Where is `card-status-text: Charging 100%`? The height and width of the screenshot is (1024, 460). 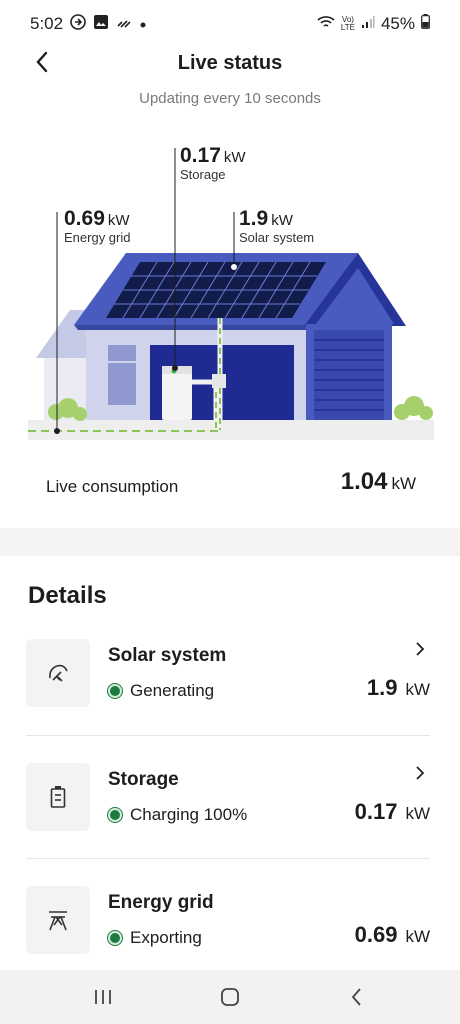 card-status-text: Charging 100% is located at coordinates (189, 814).